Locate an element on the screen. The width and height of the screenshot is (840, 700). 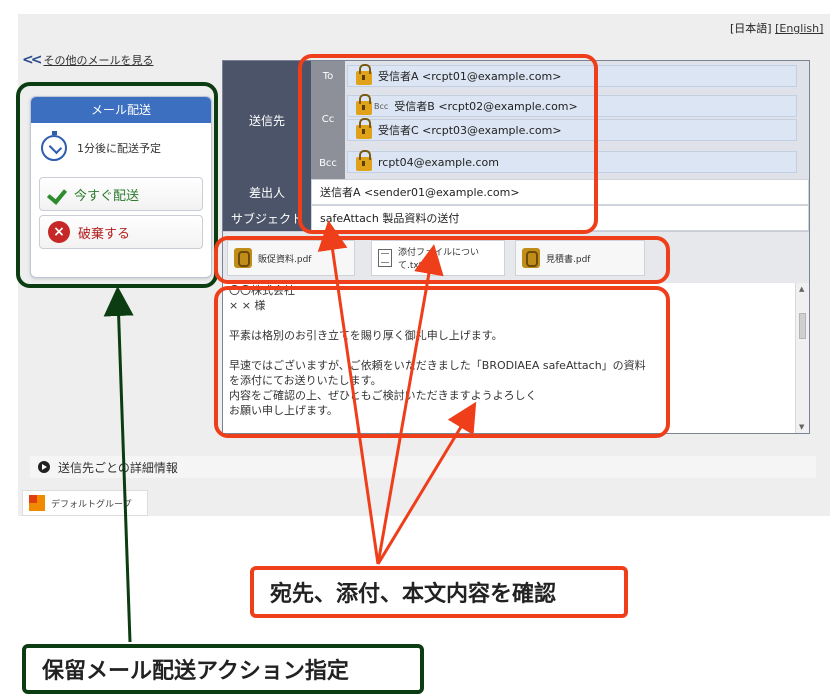
callout-check-content: 宛先、添付、本文内容を確認 is located at coordinates (439, 592).